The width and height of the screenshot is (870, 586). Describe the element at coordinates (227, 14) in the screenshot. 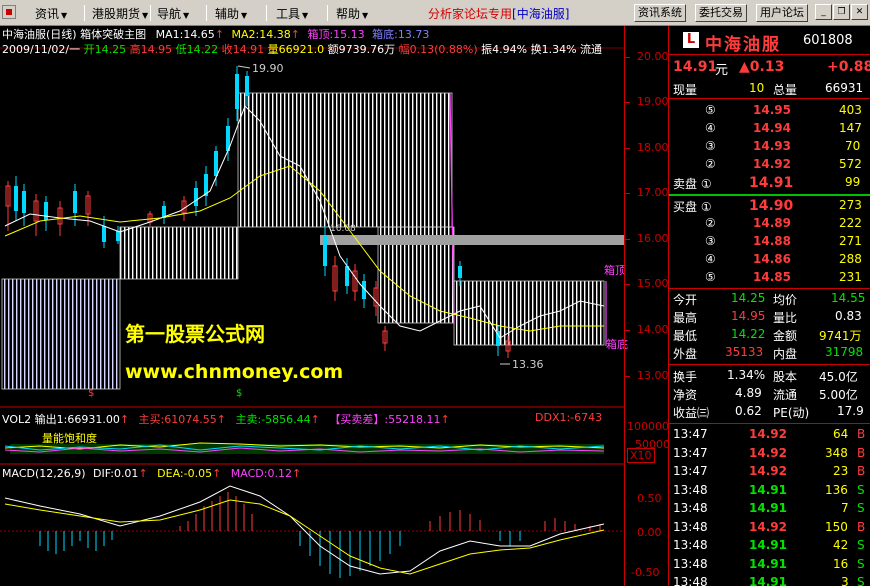

I see `menu-assist-label: 辅助` at that location.